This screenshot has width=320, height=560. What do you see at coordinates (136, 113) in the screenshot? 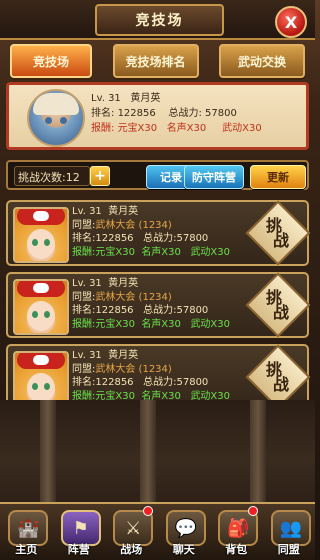
I see `my-rank: 122856` at bounding box center [136, 113].